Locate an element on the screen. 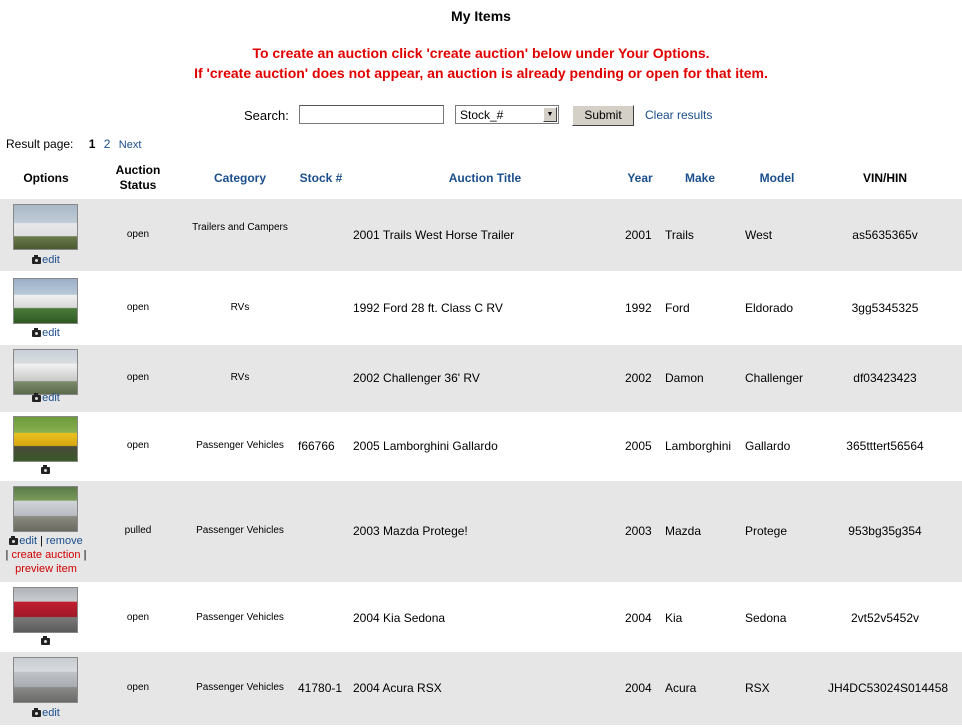  clear-results-link: Clear results is located at coordinates (678, 115).